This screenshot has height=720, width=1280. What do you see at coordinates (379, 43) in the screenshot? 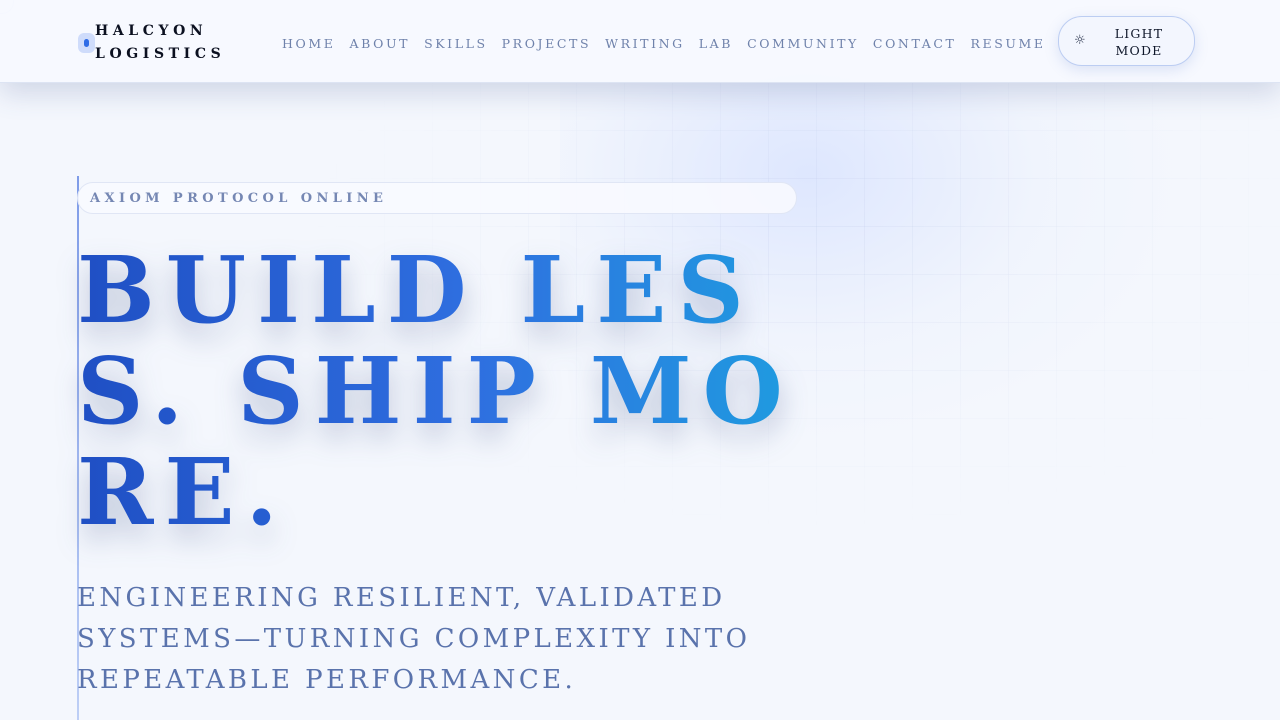
I see `nav-item-about: ABOUT` at bounding box center [379, 43].